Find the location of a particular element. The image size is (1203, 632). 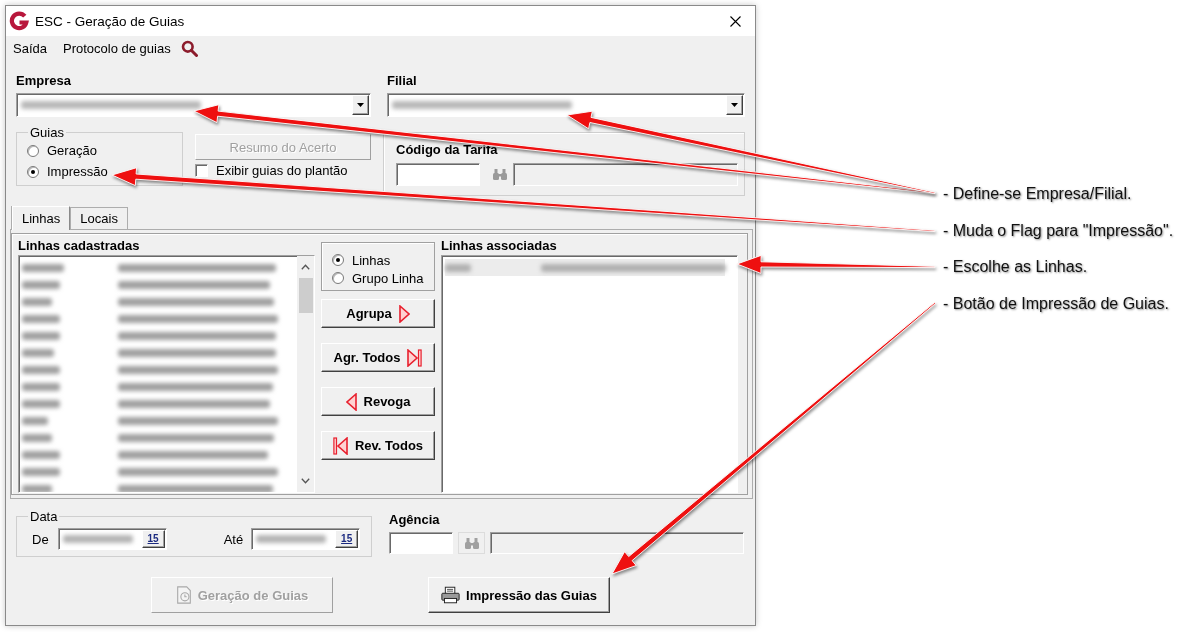

annotation-note: - Muda o Flag para "Impressão". is located at coordinates (1058, 230).